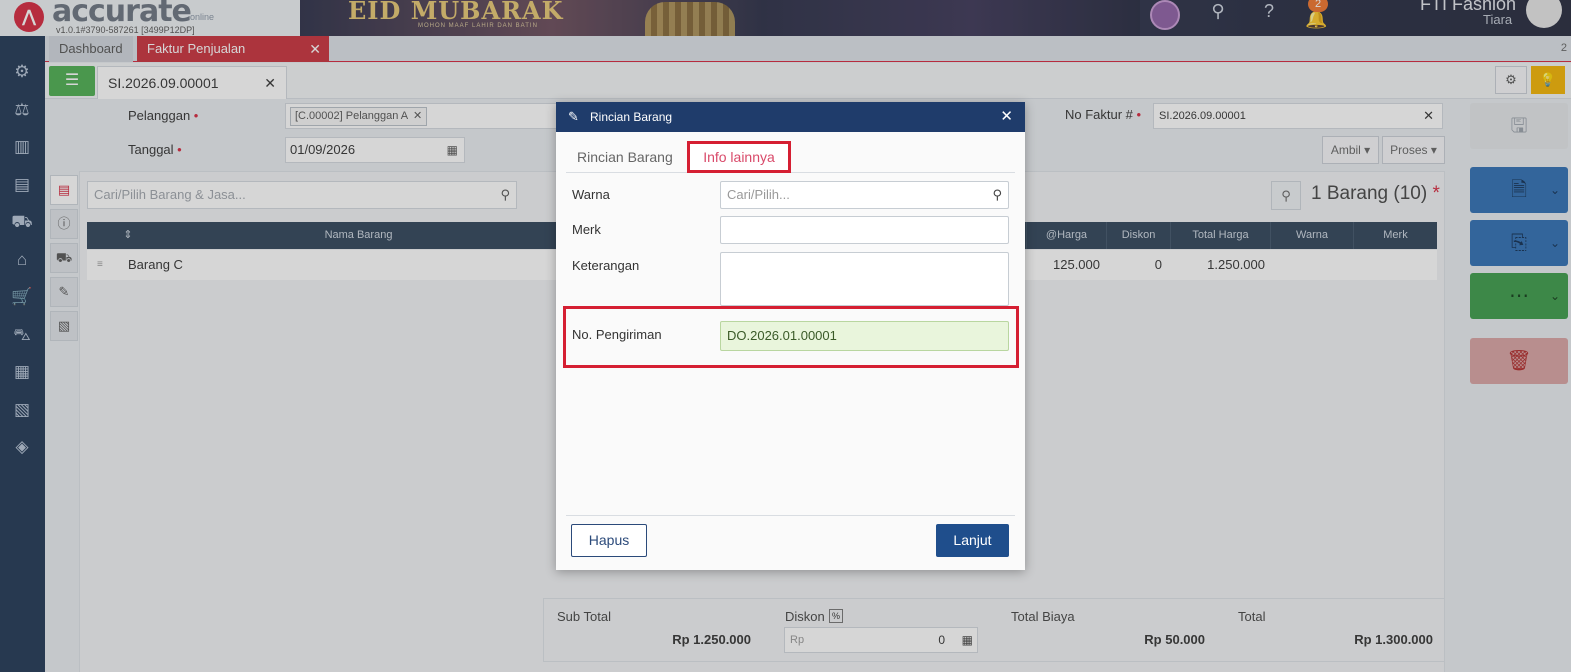 The width and height of the screenshot is (1571, 672). What do you see at coordinates (609, 540) in the screenshot?
I see `hapus-button: Hapus` at bounding box center [609, 540].